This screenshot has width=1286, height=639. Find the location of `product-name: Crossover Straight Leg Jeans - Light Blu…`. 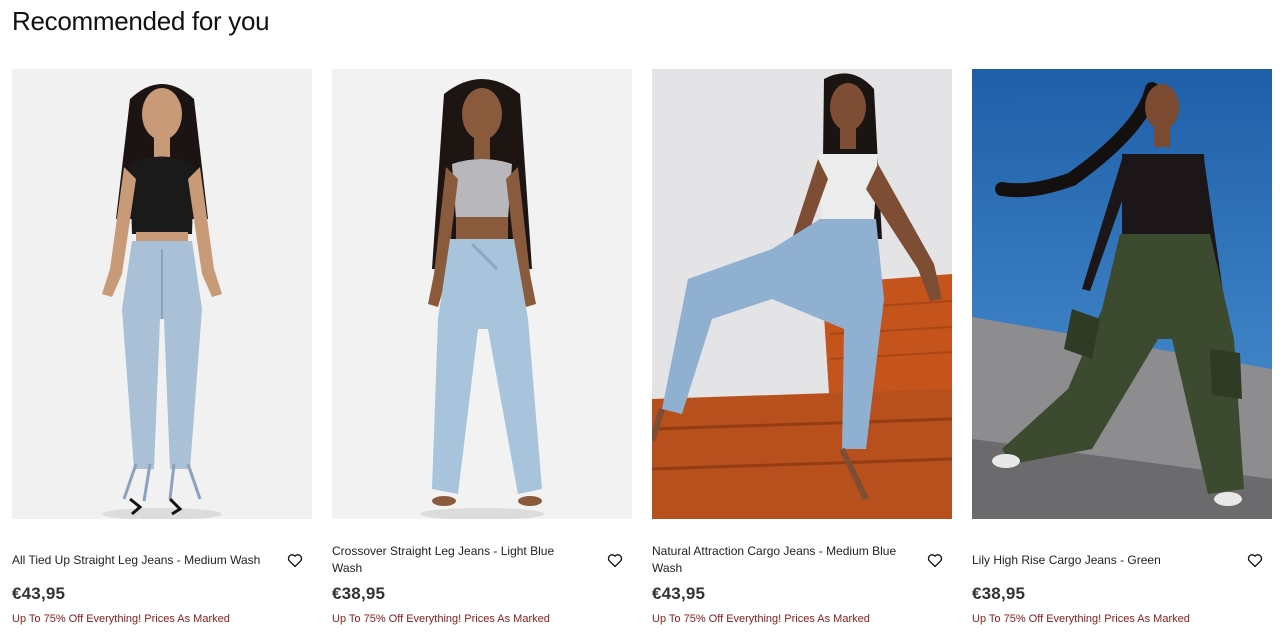

product-name: Crossover Straight Leg Jeans - Light Blu… is located at coordinates (457, 560).